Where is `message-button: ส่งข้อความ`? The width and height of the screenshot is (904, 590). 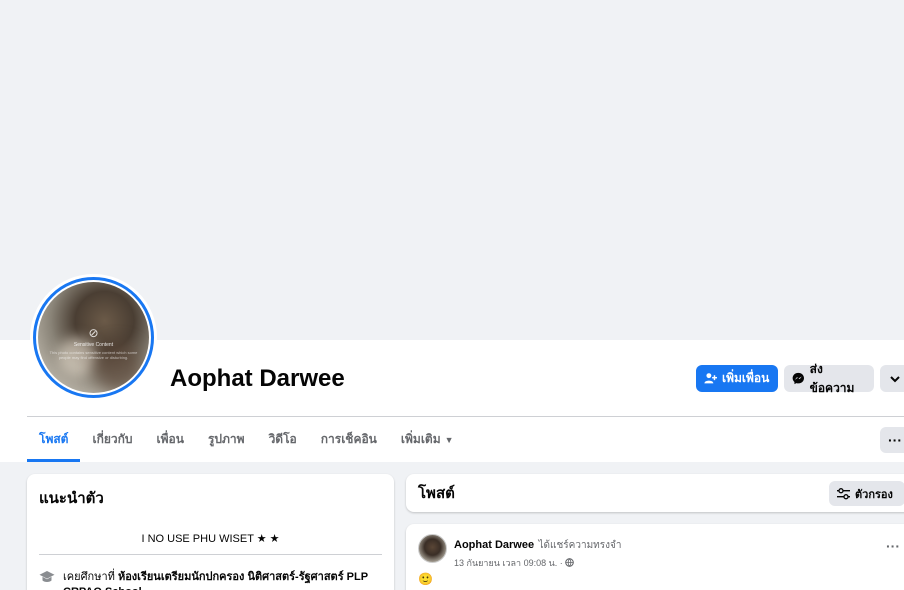
message-button: ส่งข้อความ is located at coordinates (829, 378).